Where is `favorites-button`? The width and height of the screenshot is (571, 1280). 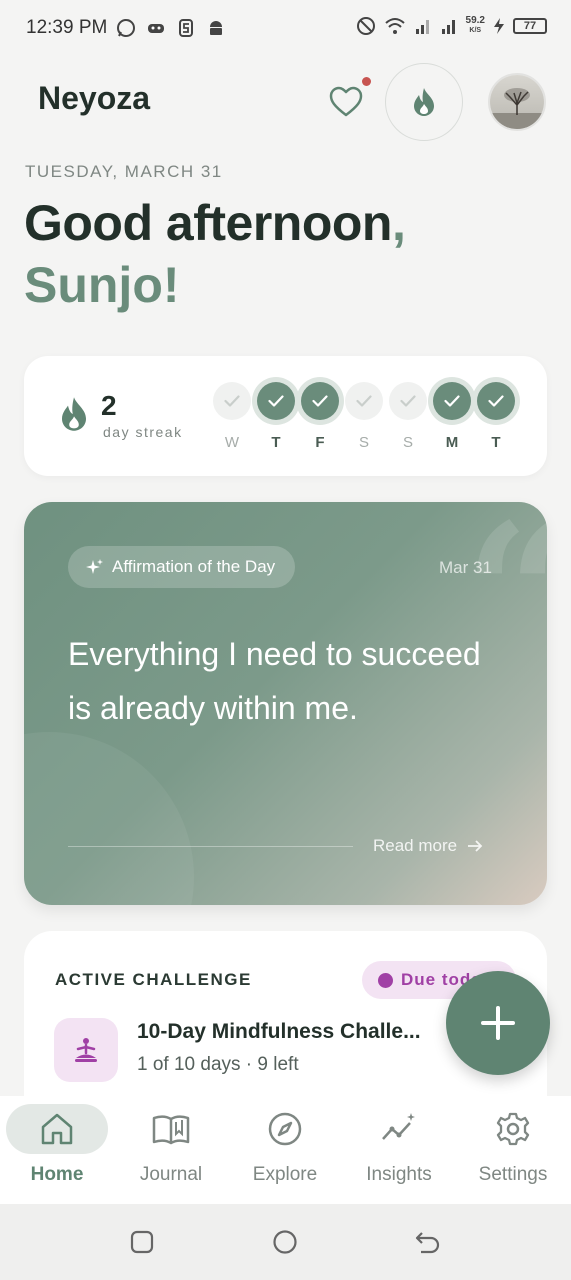 favorites-button is located at coordinates (346, 102).